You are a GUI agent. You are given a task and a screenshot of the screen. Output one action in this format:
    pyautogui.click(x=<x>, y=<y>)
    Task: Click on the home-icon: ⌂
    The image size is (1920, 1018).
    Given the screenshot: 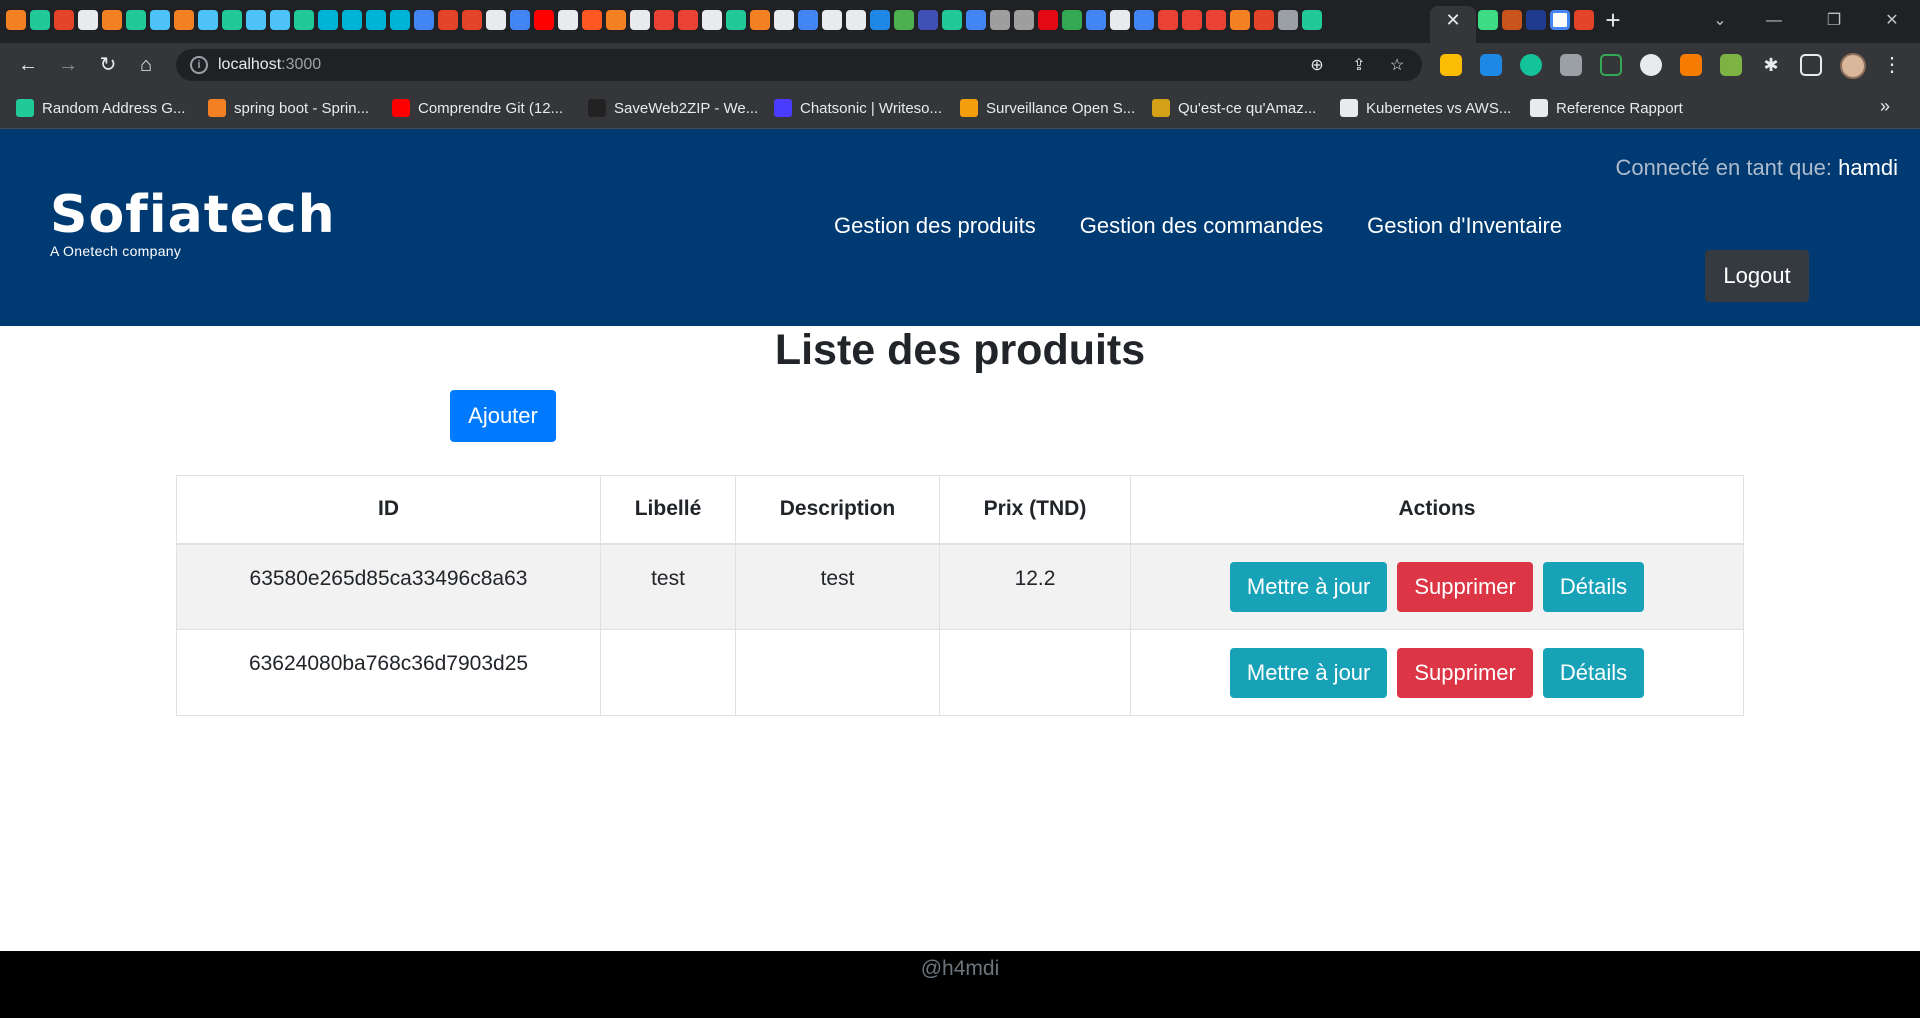 What is the action you would take?
    pyautogui.click(x=146, y=65)
    